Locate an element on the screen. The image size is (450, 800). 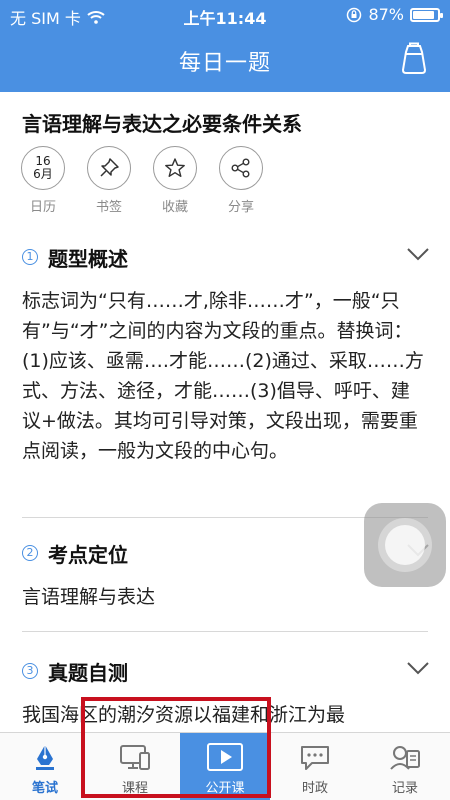
assistive-touch-center is located at coordinates (405, 545).